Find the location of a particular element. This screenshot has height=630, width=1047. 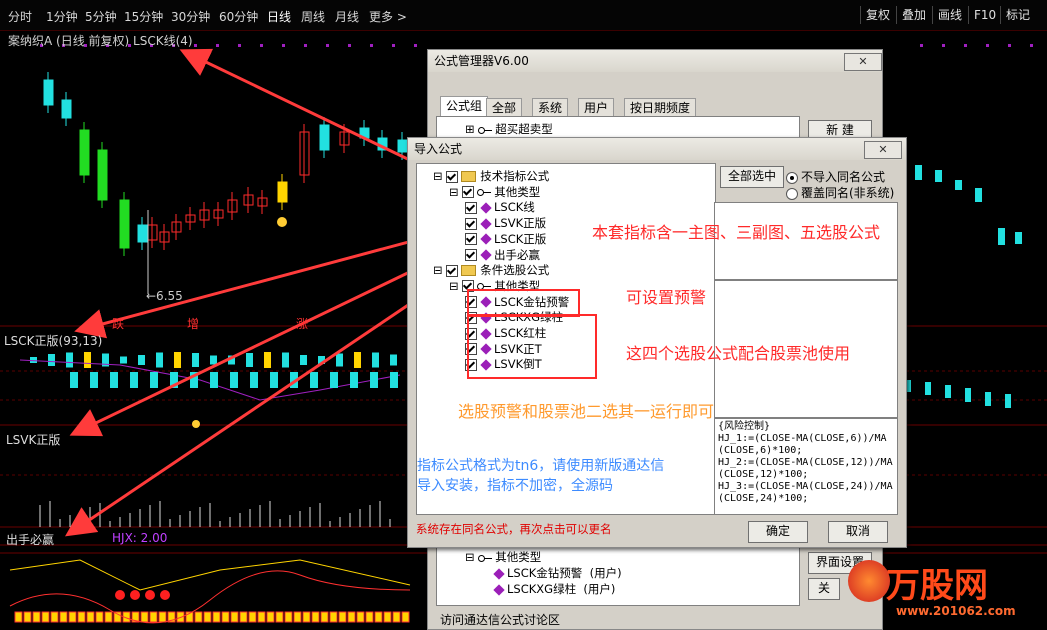

tree-item-label: 技术指标公式 is located at coordinates (515, 176).